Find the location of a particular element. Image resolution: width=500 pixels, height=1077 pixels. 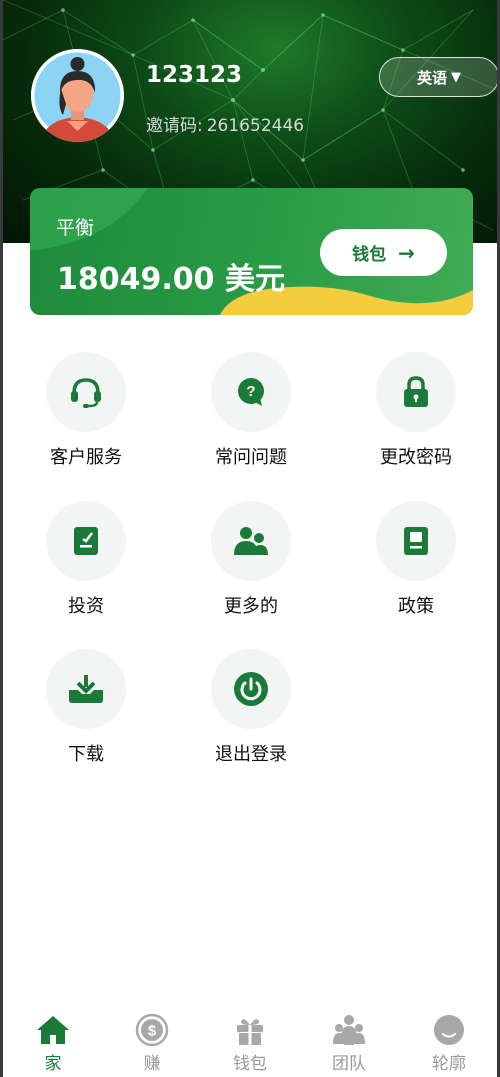

tab-label: 钱包 is located at coordinates (250, 1064).